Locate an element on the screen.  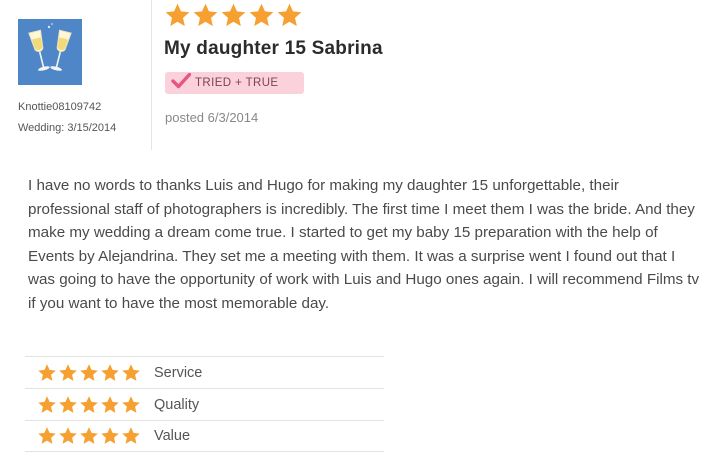
reviewer-panel: Knottie08109742 Wedding: 3/15/2014 is located at coordinates (76, 75).